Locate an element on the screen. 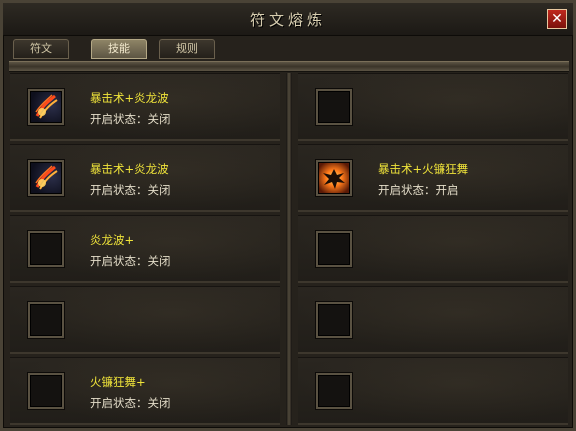  fire-burst-icon is located at coordinates (334, 178).